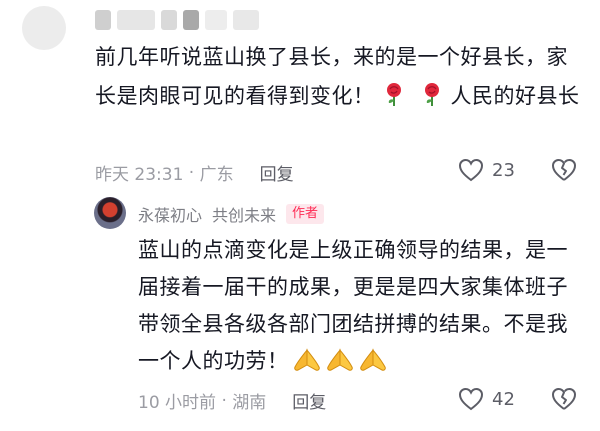 Image resolution: width=600 pixels, height=431 pixels. What do you see at coordinates (216, 175) in the screenshot?
I see `comment-location: 广东` at bounding box center [216, 175].